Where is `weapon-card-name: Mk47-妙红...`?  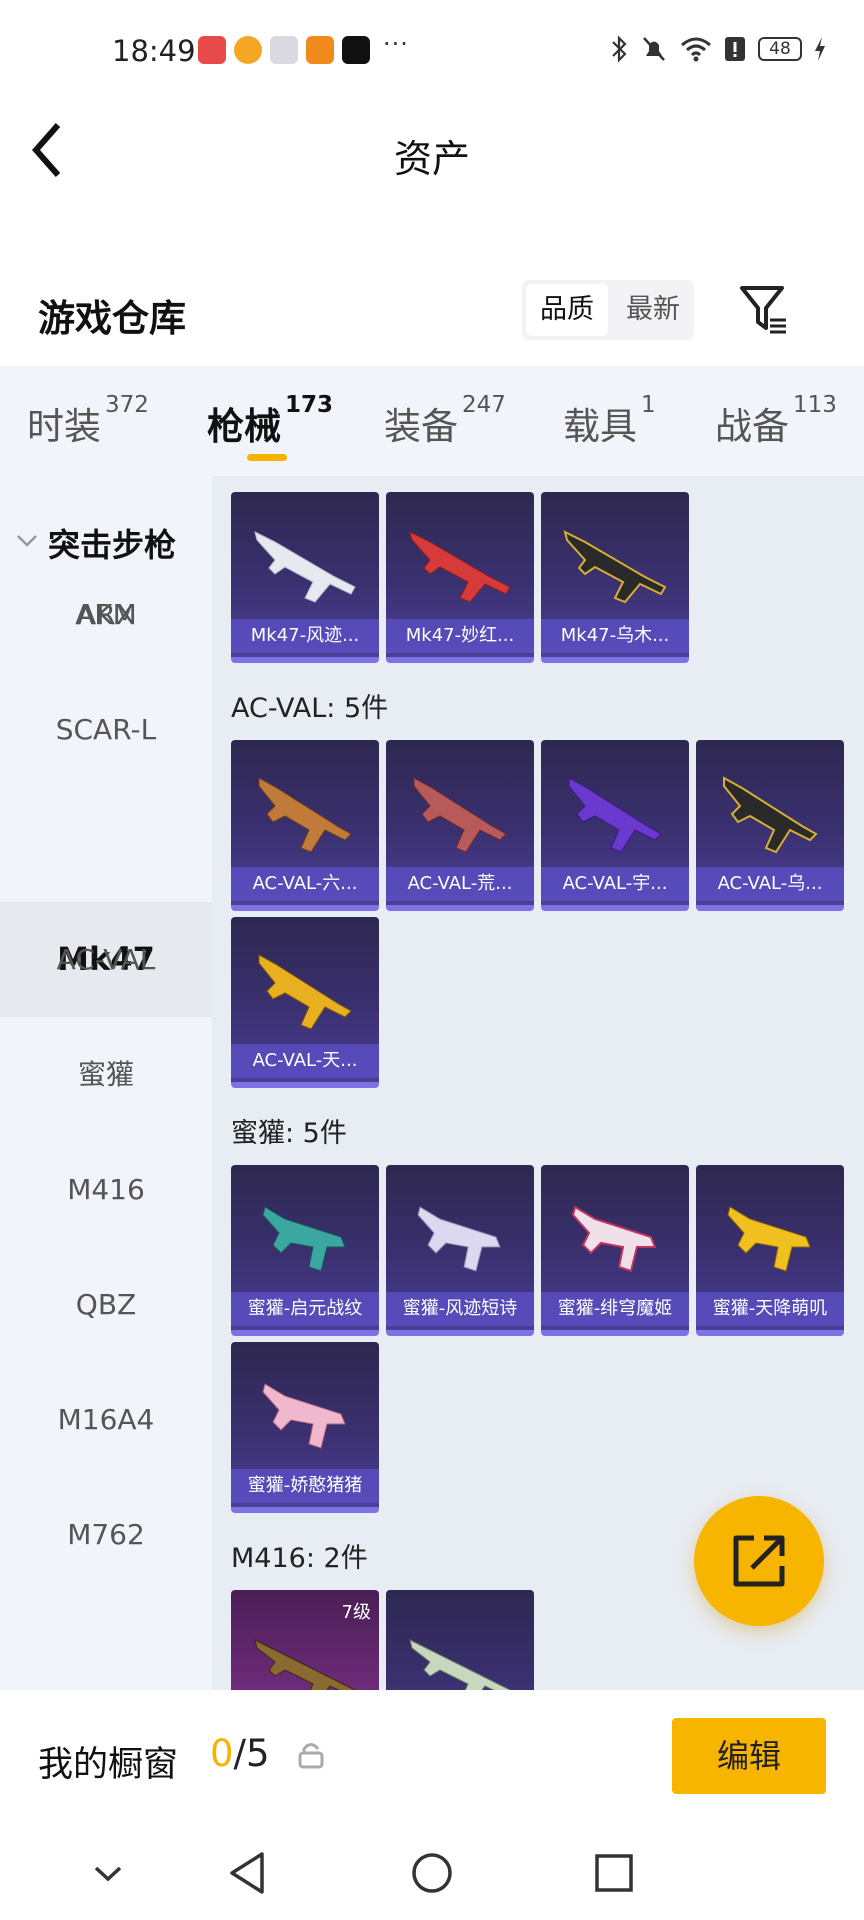
weapon-card-name: Mk47-妙红... is located at coordinates (460, 636).